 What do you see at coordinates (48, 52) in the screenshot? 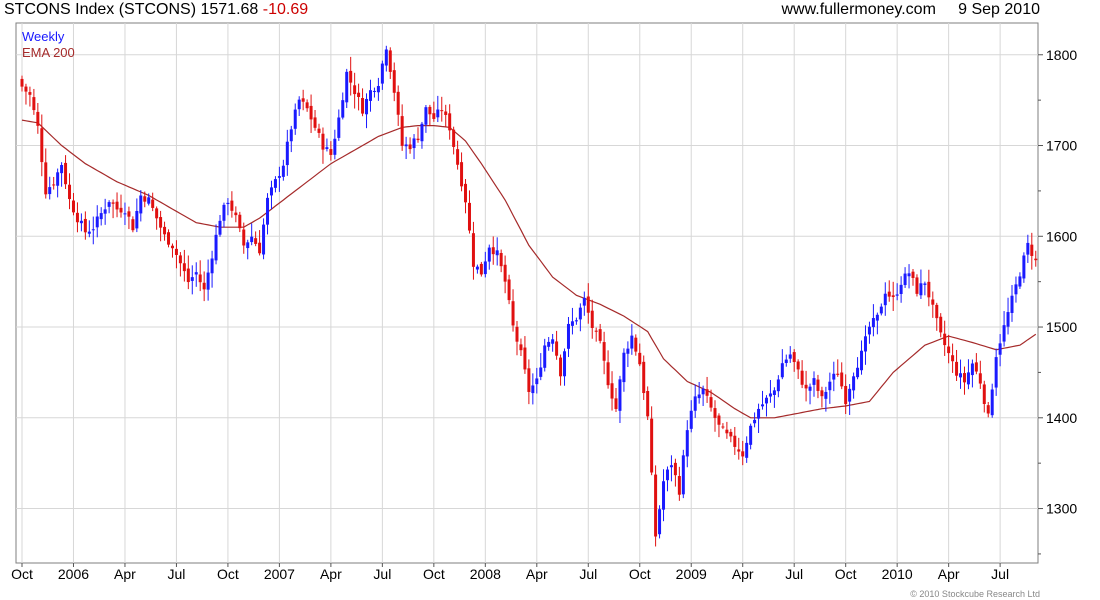
I see `legend-ema: EMA 200` at bounding box center [48, 52].